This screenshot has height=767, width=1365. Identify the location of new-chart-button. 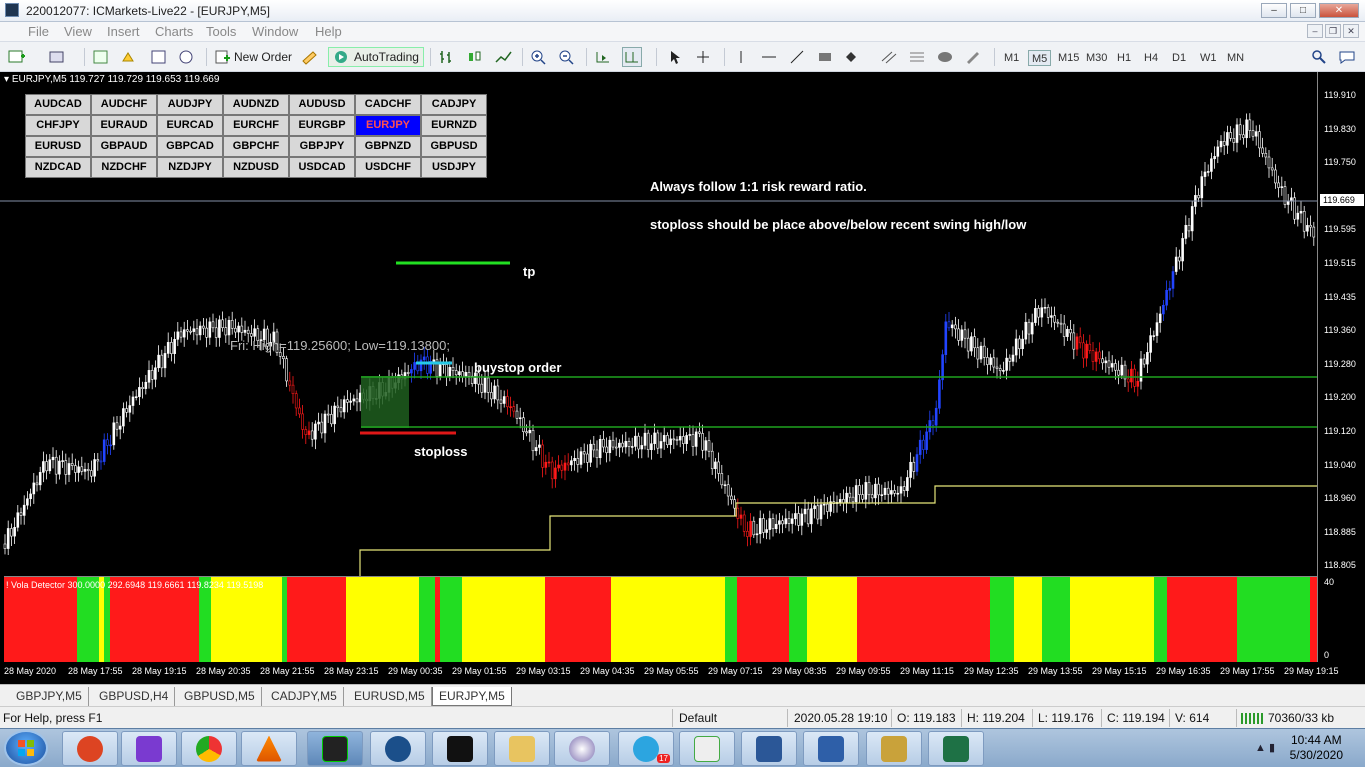
(17, 57).